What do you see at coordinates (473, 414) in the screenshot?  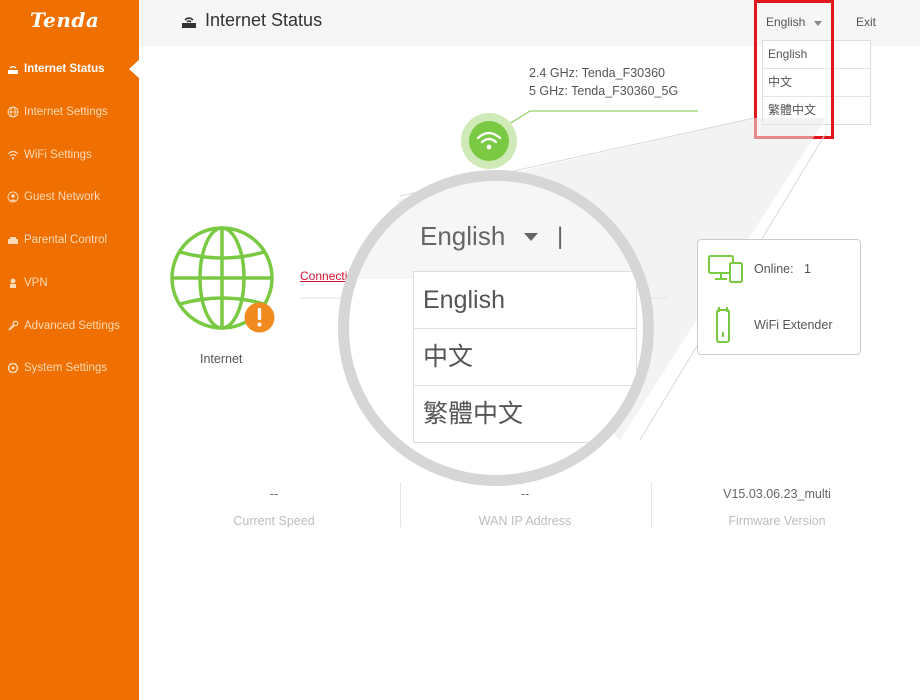 I see `magnified-option-chinese-traditional: 繁體中文` at bounding box center [473, 414].